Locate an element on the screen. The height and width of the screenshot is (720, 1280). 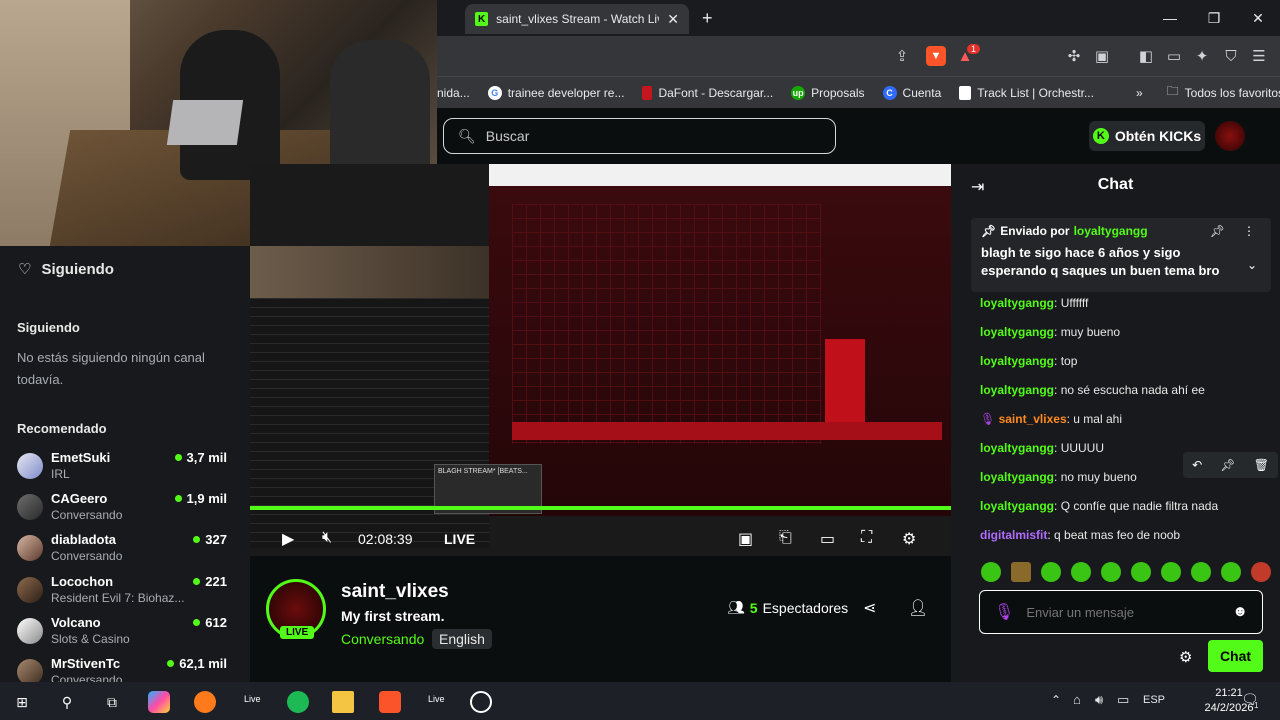
close-tab-icon: ✕ is located at coordinates (673, 19).